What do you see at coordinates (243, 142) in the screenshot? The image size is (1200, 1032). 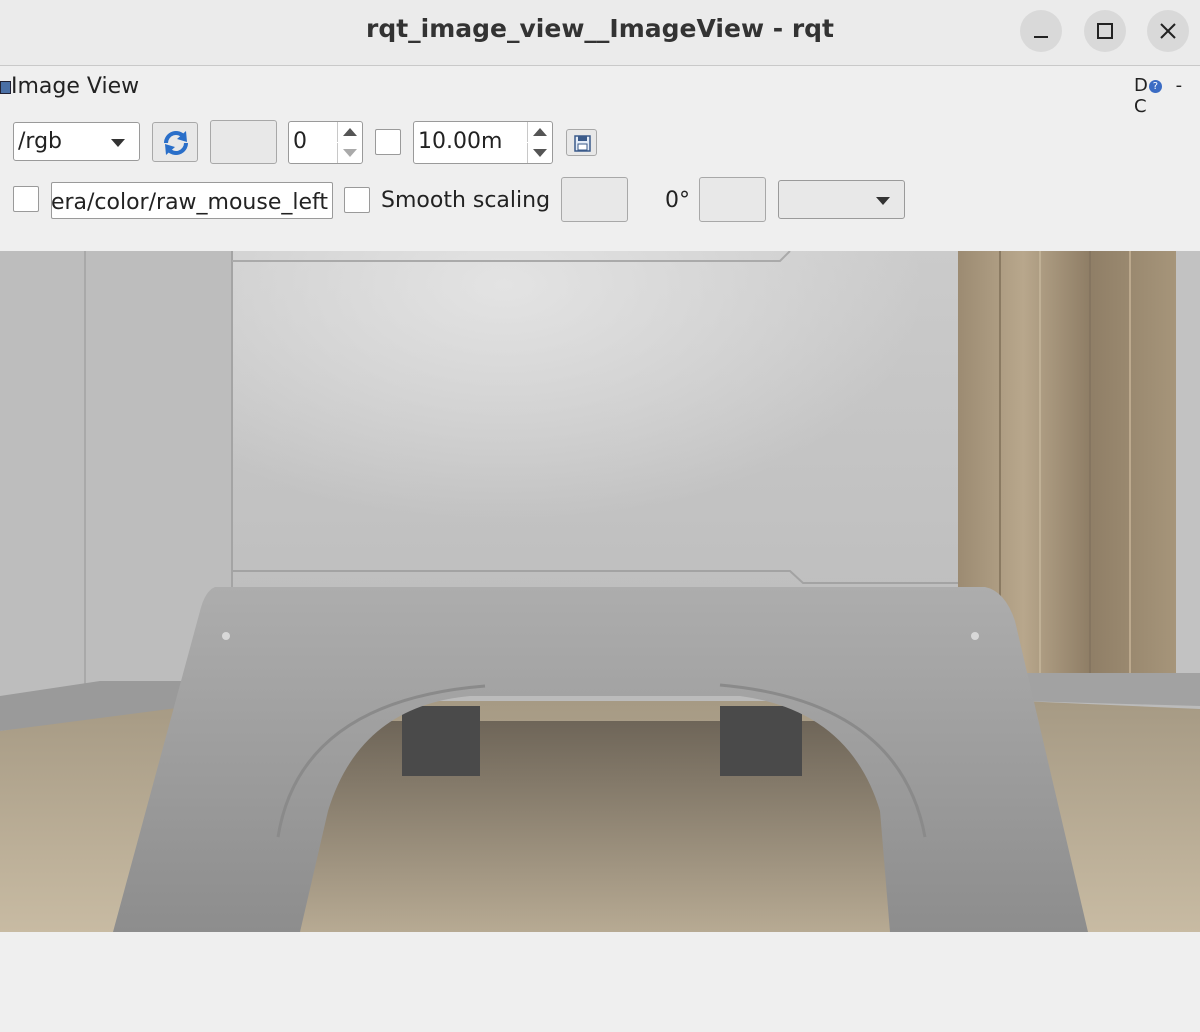 I see `blank-button` at bounding box center [243, 142].